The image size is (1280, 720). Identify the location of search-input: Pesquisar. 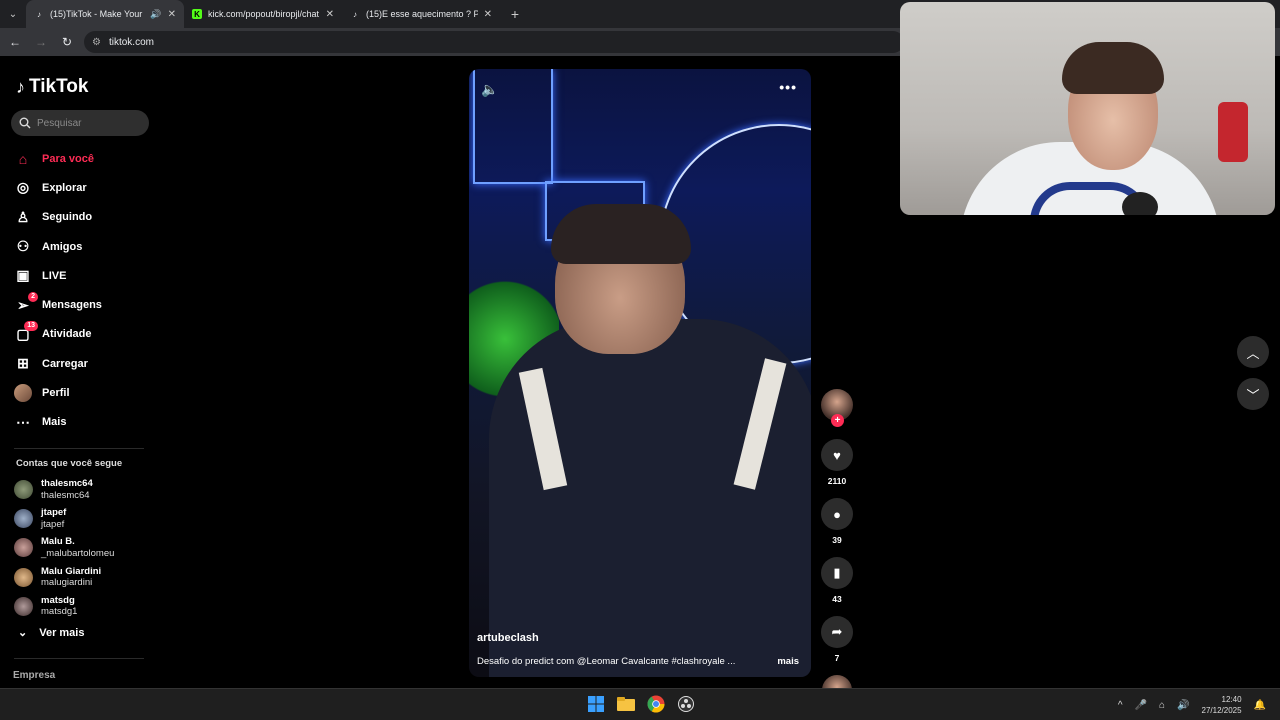
(80, 123).